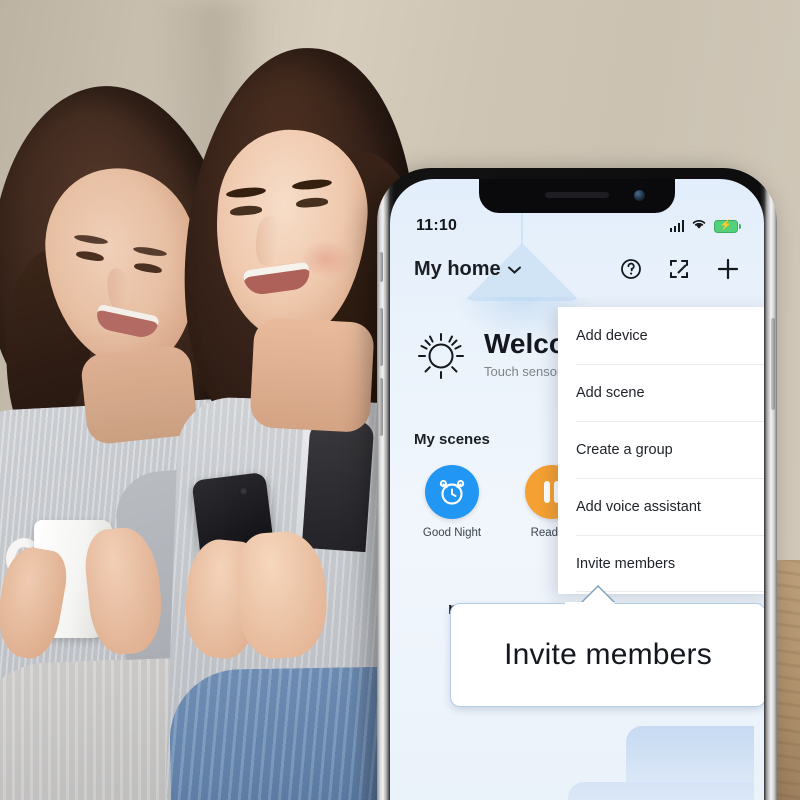  I want to click on earpiece-speaker, so click(577, 195).